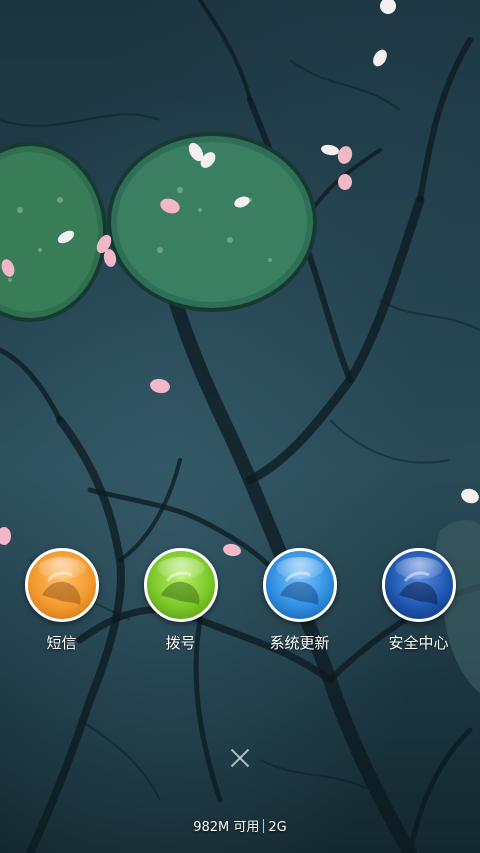 The width and height of the screenshot is (480, 853). Describe the element at coordinates (61, 643) in the screenshot. I see `dock-label-sms: 短信` at that location.